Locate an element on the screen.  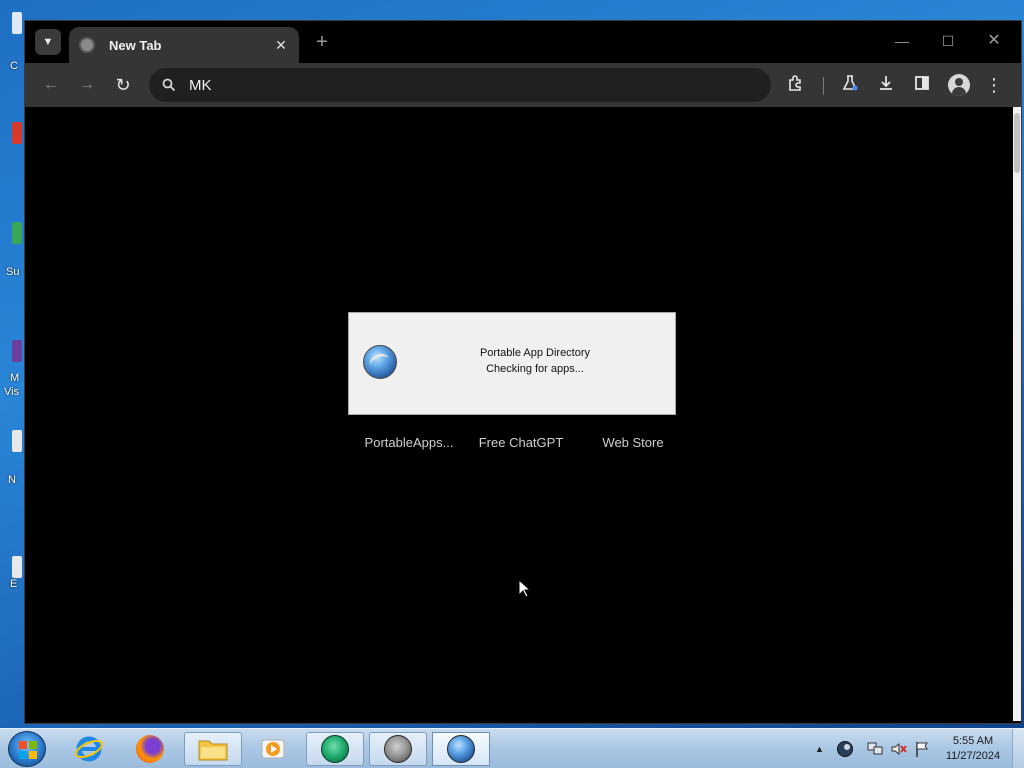
tab-new-tab: New Tab ✕ is located at coordinates (184, 45).